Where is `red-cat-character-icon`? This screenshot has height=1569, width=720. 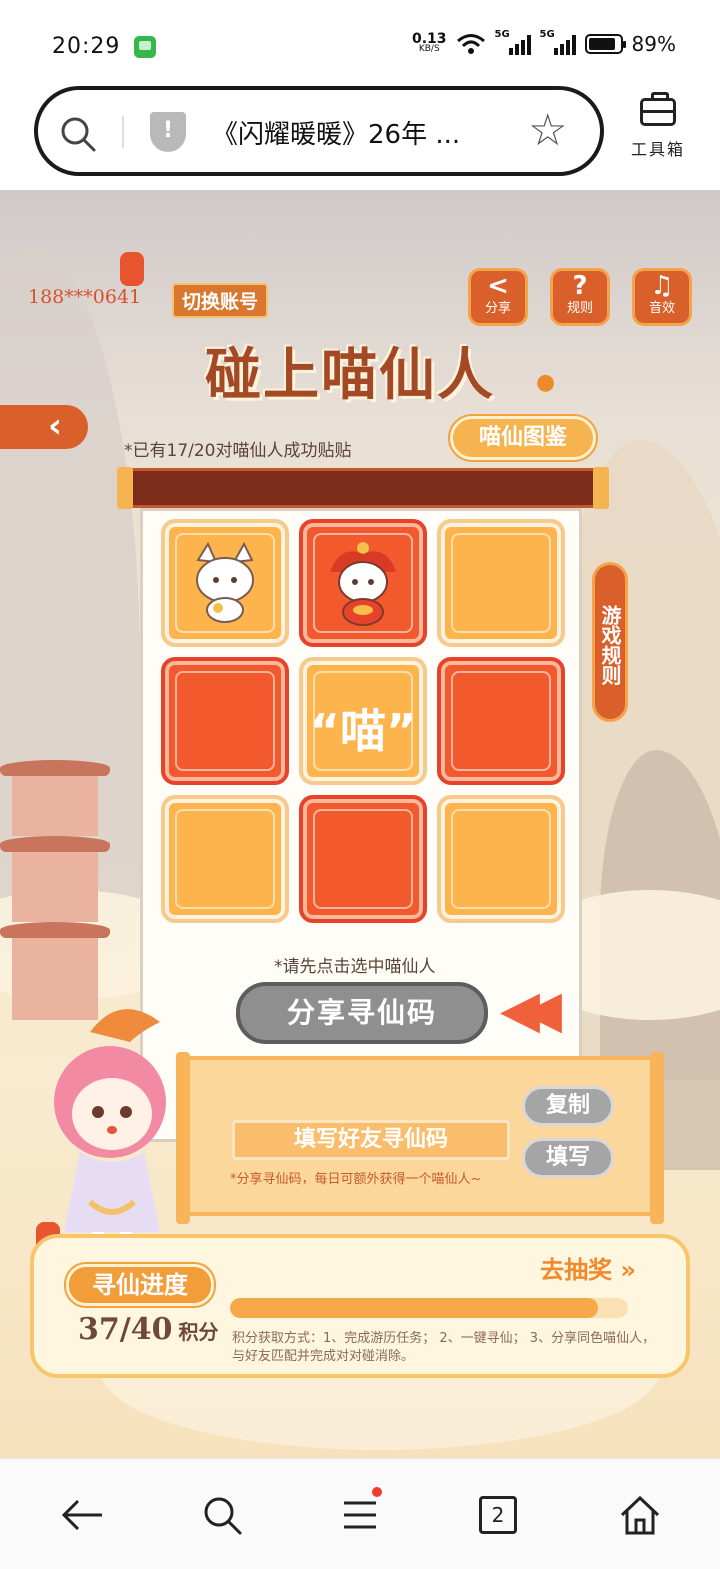 red-cat-character-icon is located at coordinates (363, 584).